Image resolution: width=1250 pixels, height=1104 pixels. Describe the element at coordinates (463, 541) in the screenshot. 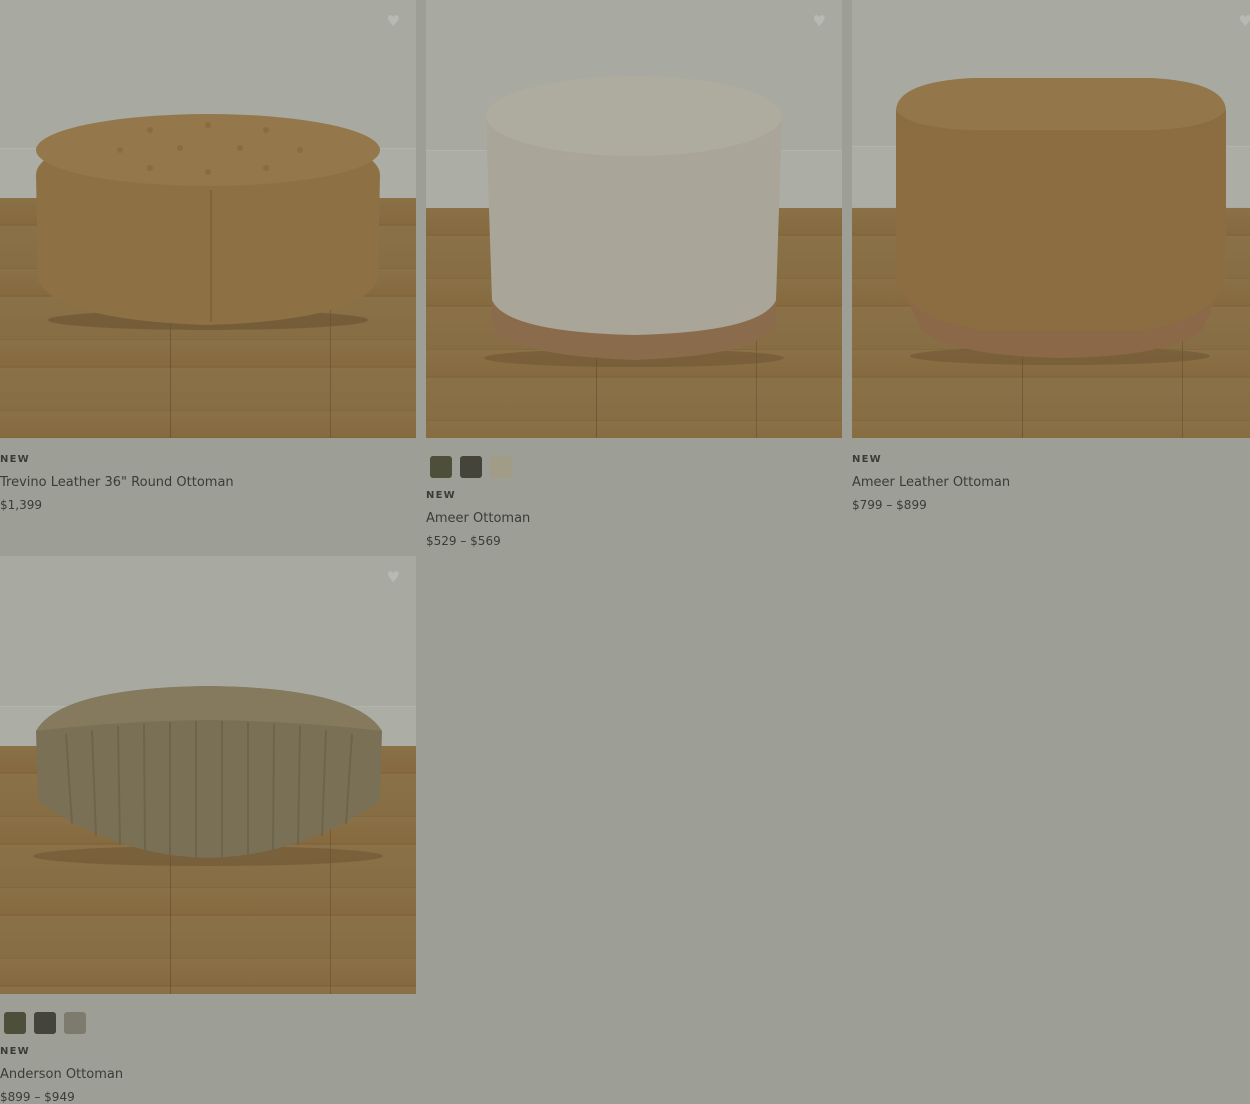

I see `product-price: $529 – $569` at that location.